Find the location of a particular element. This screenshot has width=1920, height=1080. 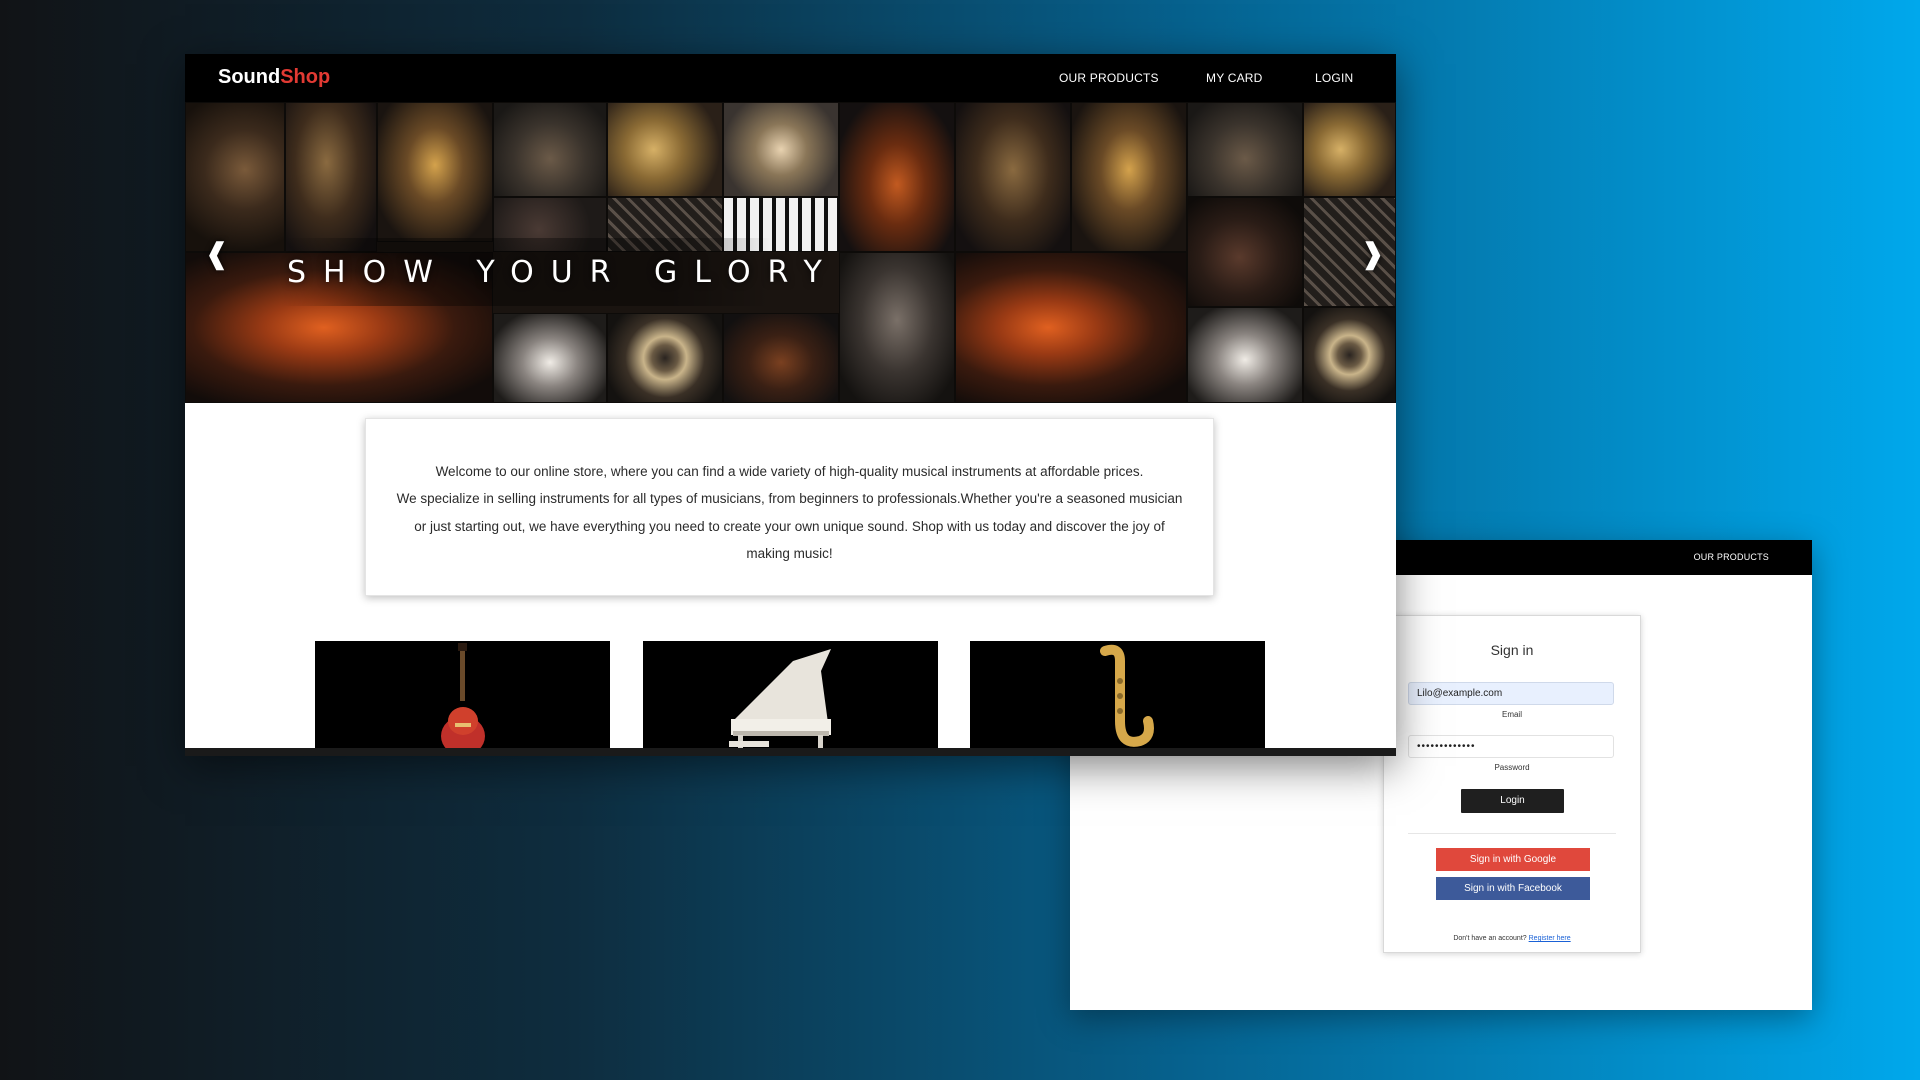

password-field: ••••••••••••• is located at coordinates (1511, 746).